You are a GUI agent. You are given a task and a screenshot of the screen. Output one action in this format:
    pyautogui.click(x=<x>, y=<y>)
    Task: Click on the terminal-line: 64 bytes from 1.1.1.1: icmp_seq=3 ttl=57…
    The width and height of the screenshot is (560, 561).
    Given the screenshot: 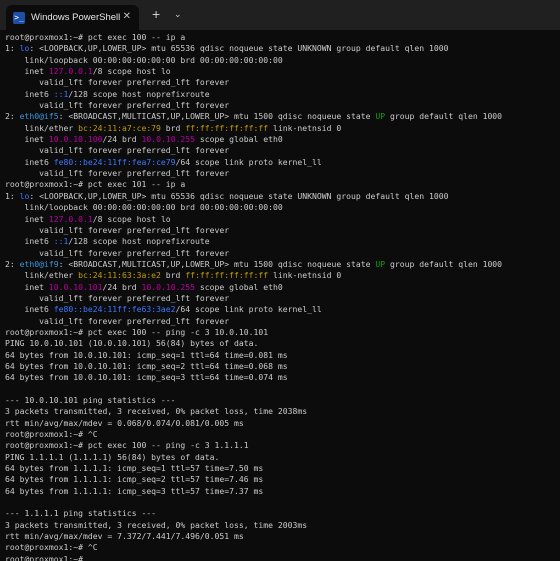 What is the action you would take?
    pyautogui.click(x=282, y=491)
    